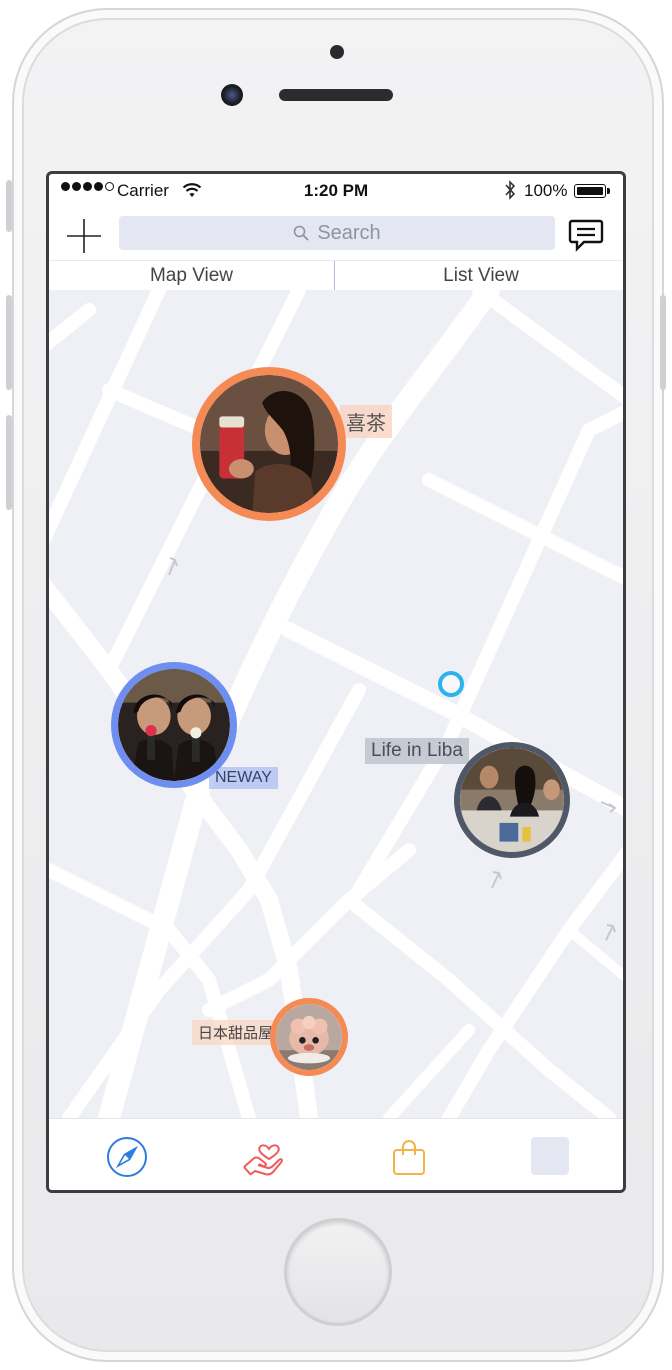  I want to click on bluetooth-icon, so click(510, 190).